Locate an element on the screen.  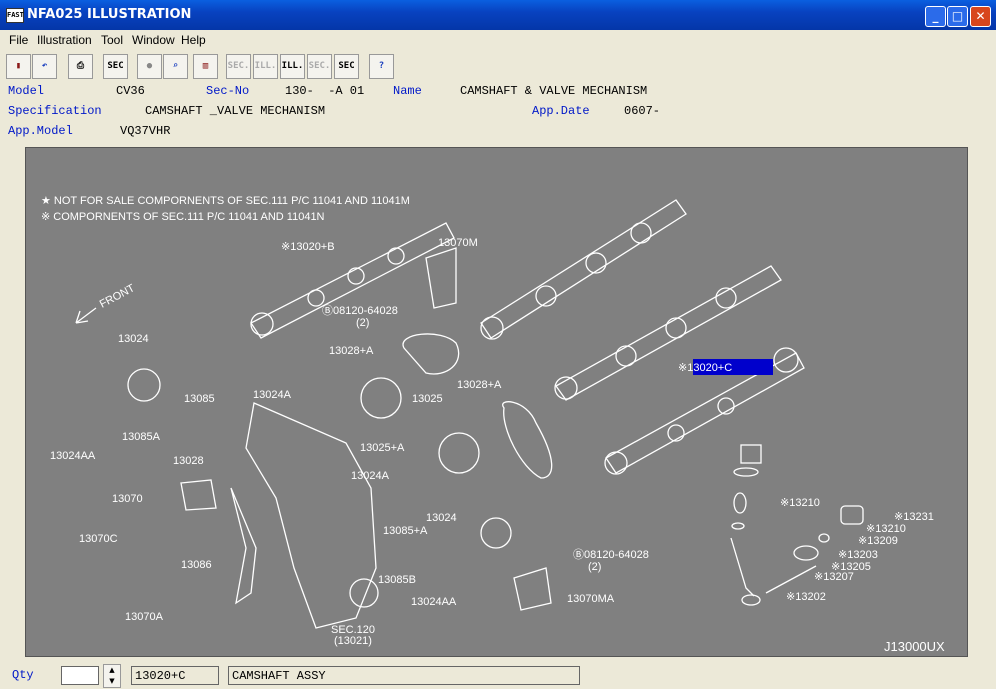
maximize-button: □ is located at coordinates (957, 16).